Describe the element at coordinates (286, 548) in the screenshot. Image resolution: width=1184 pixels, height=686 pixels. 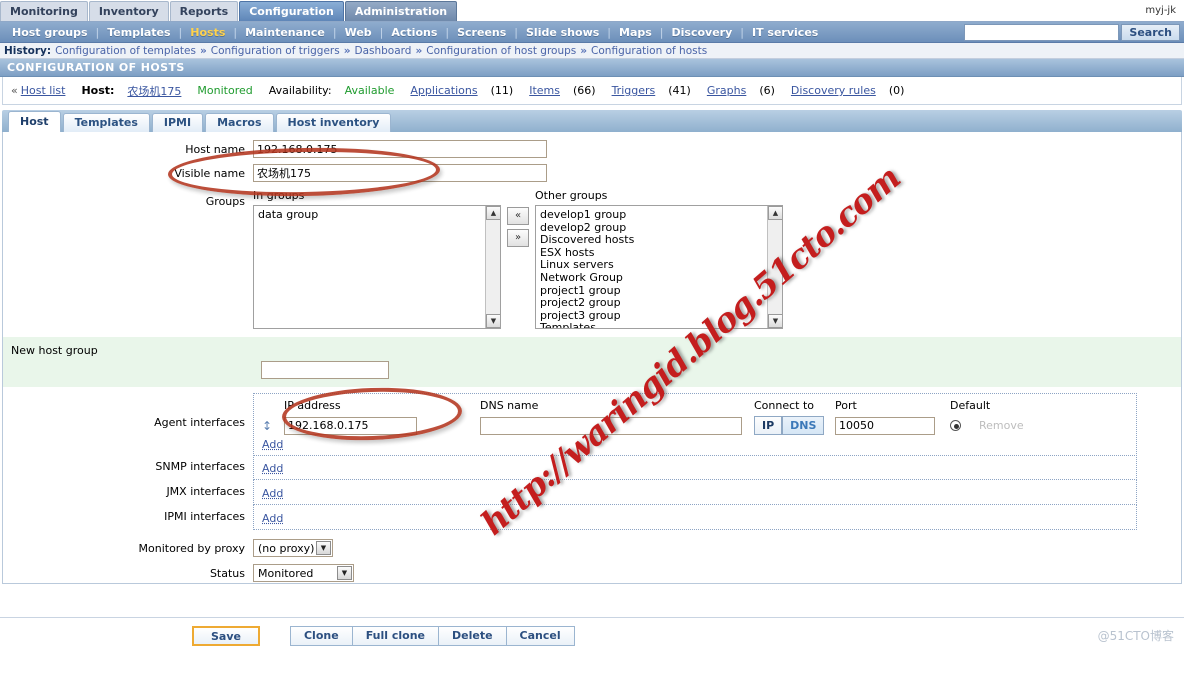
I see `monitored-by-proxy-value: (no proxy)` at that location.